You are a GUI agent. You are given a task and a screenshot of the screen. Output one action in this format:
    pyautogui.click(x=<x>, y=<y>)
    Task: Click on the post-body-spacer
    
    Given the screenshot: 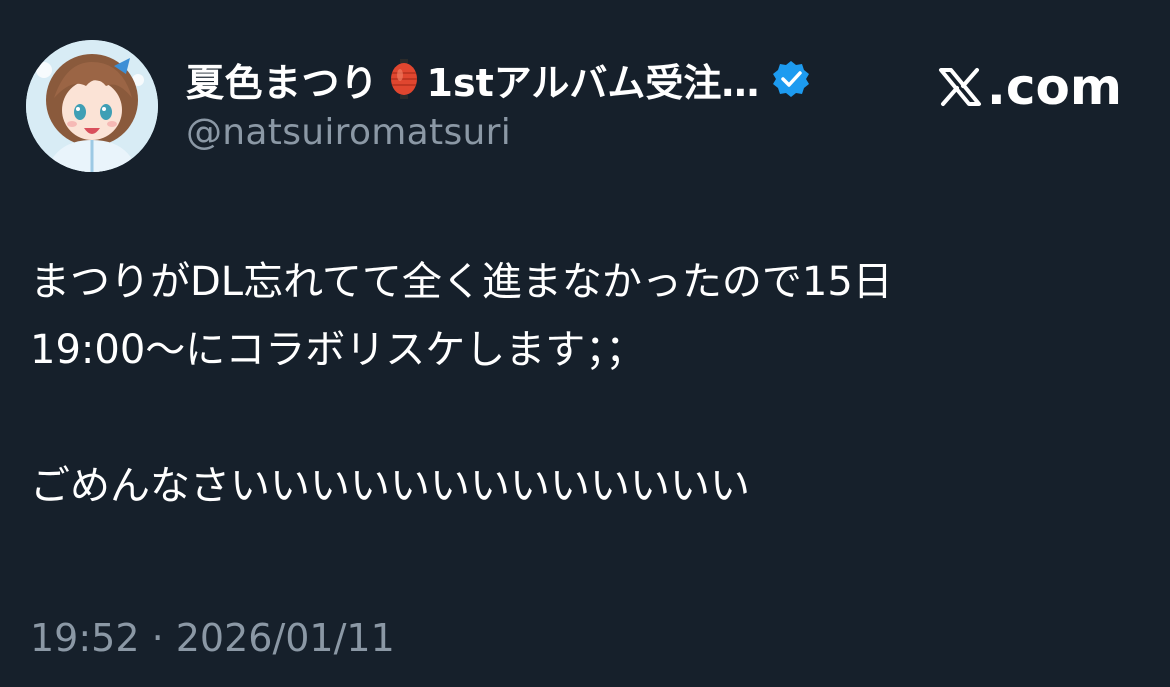 What is the action you would take?
    pyautogui.click(x=585, y=418)
    